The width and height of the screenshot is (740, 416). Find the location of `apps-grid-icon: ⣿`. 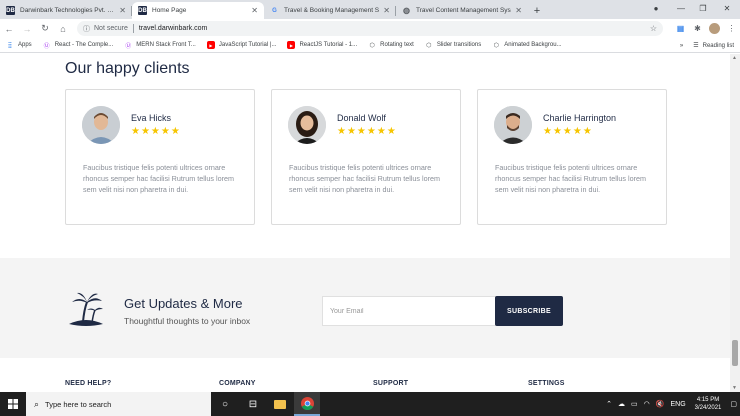

apps-grid-icon: ⣿ is located at coordinates (10, 45).